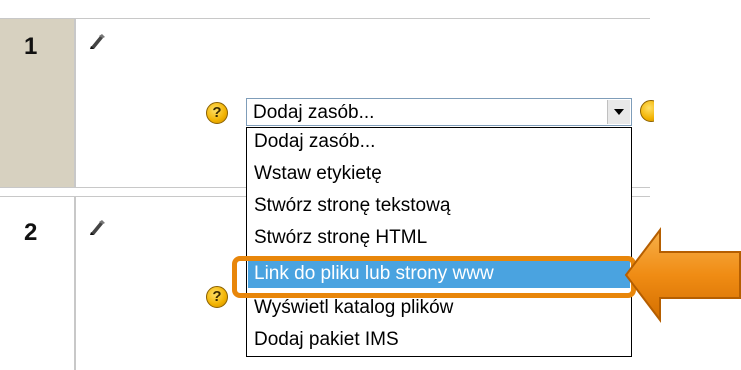 This screenshot has width=741, height=370. I want to click on dropdown-option-display-directory: Wyświetl katalog plików, so click(439, 308).